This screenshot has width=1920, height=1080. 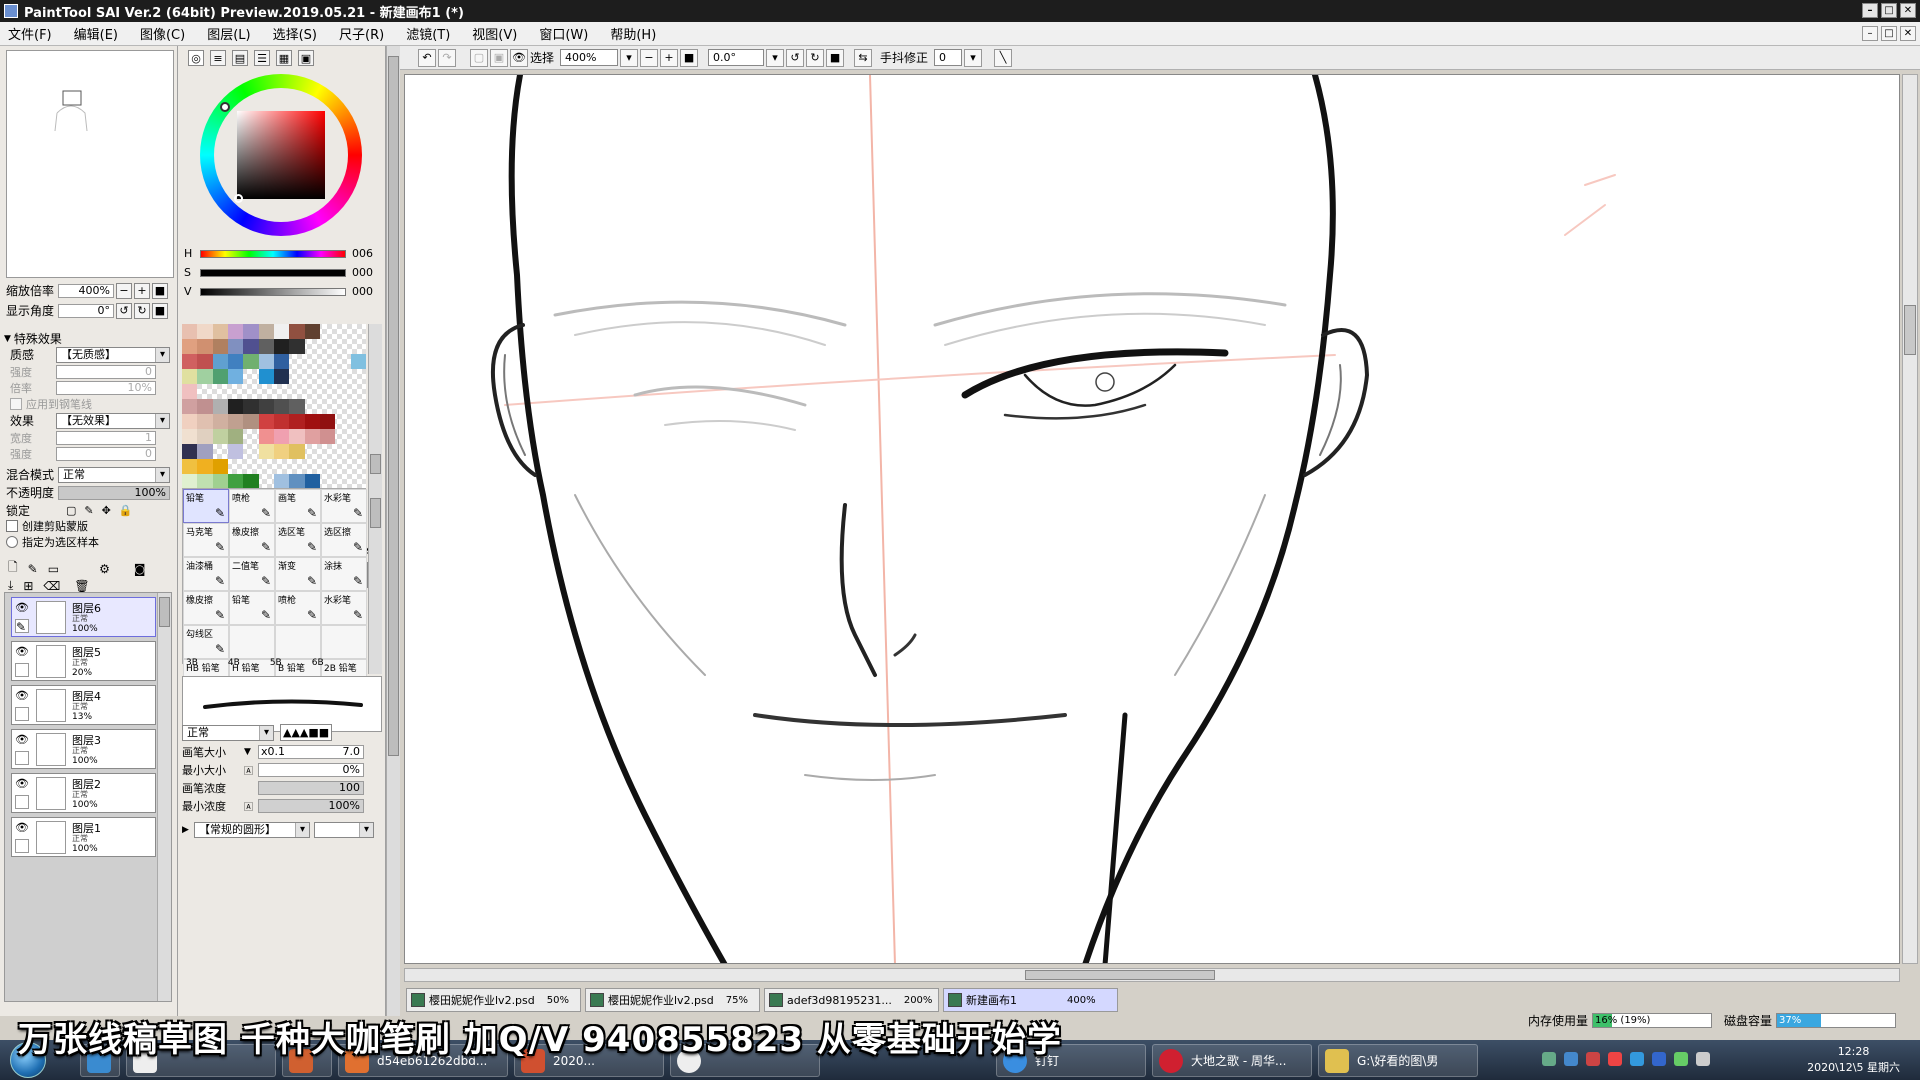 I want to click on layer-fx-icon: ◙, so click(x=140, y=569).